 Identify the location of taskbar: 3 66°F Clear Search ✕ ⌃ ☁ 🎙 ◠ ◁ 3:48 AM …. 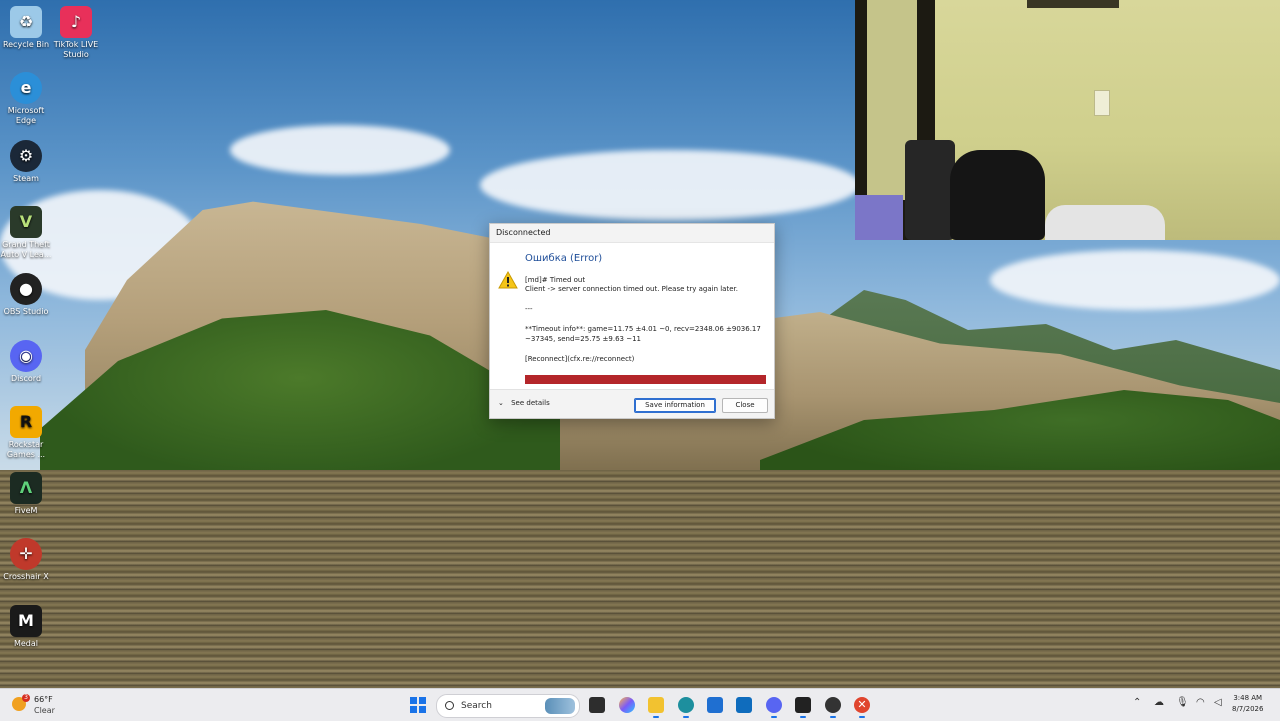
(640, 704).